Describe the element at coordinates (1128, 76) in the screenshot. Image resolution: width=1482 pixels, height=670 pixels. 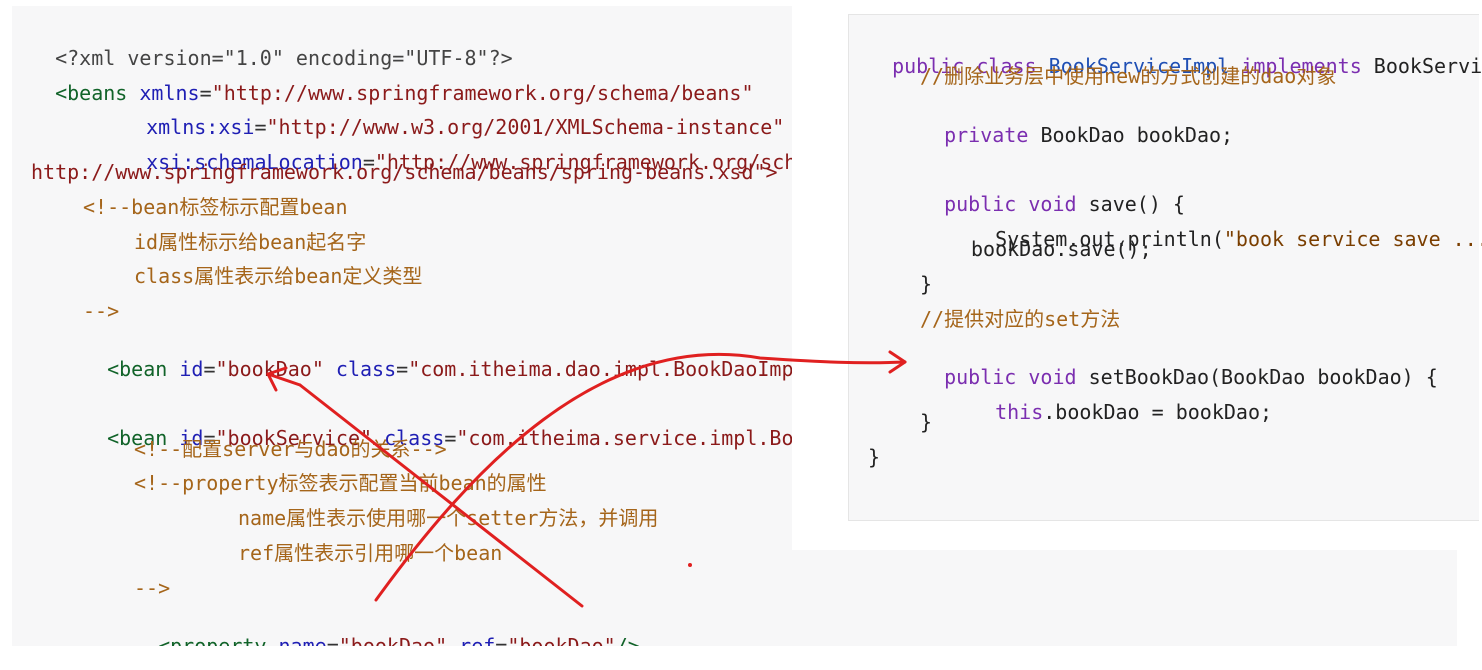
I see `comment-remove-new: //删除业务层中使用new的方式创建的dao对象` at that location.